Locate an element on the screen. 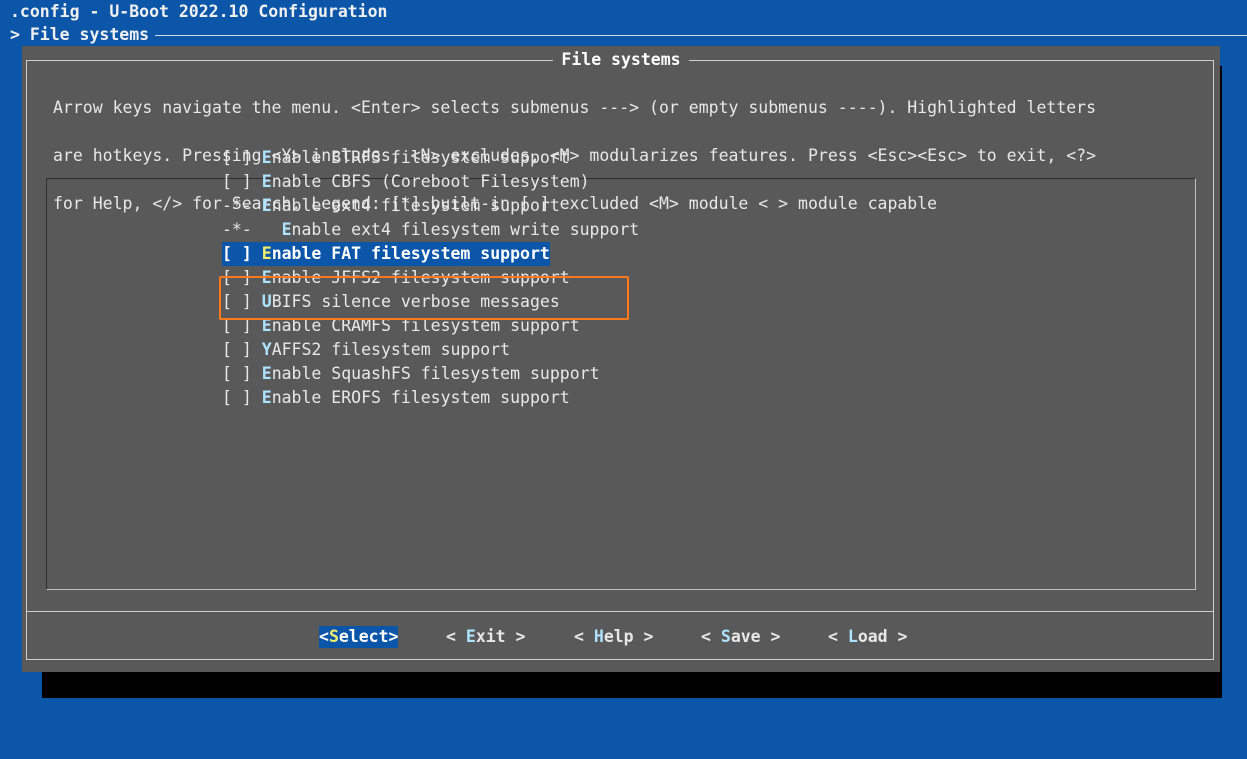 Image resolution: width=1247 pixels, height=759 pixels. menu-item: [ ] Enable JFFS2 filesystem support is located at coordinates (430, 278).